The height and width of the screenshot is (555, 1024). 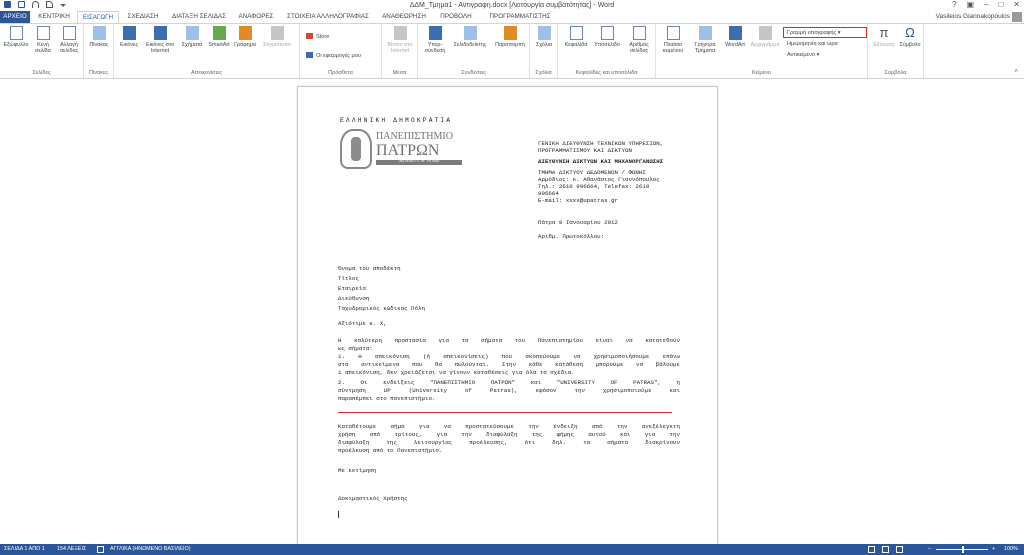 I want to click on quick-parts-icon, so click(x=705, y=33).